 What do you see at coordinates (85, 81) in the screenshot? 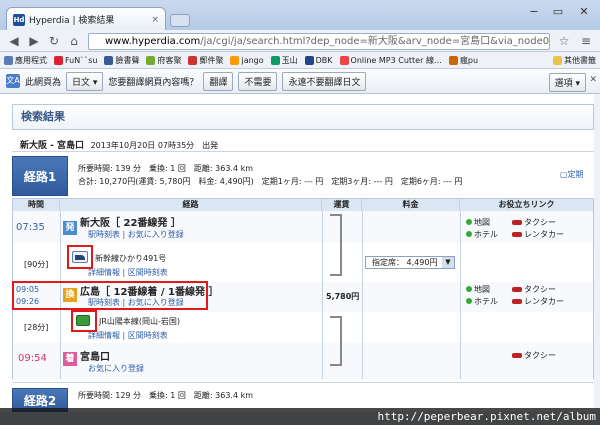
I see `language-select: 日文 ▾` at bounding box center [85, 81].